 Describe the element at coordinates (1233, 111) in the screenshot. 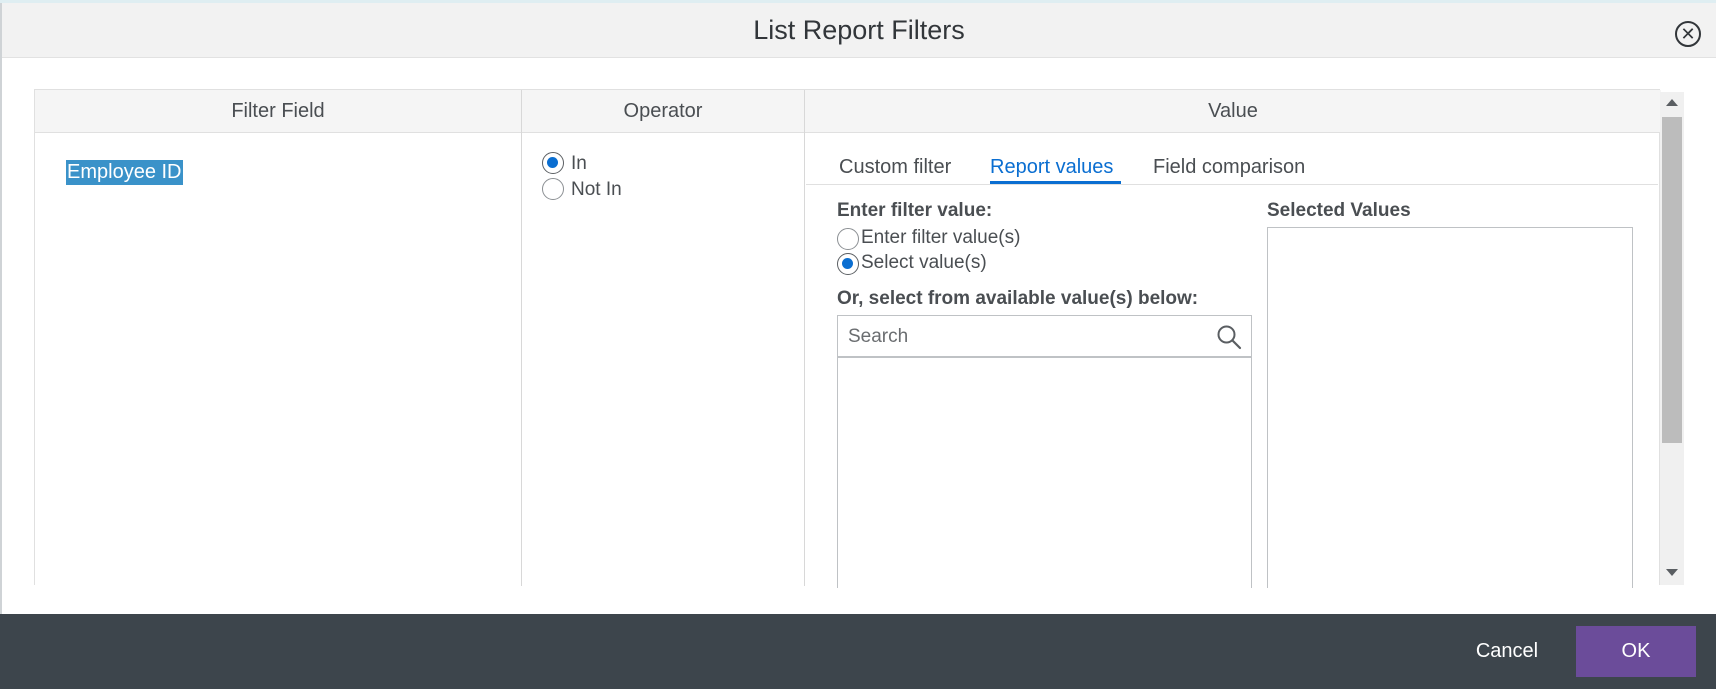

I see `column-header-value: Value` at that location.